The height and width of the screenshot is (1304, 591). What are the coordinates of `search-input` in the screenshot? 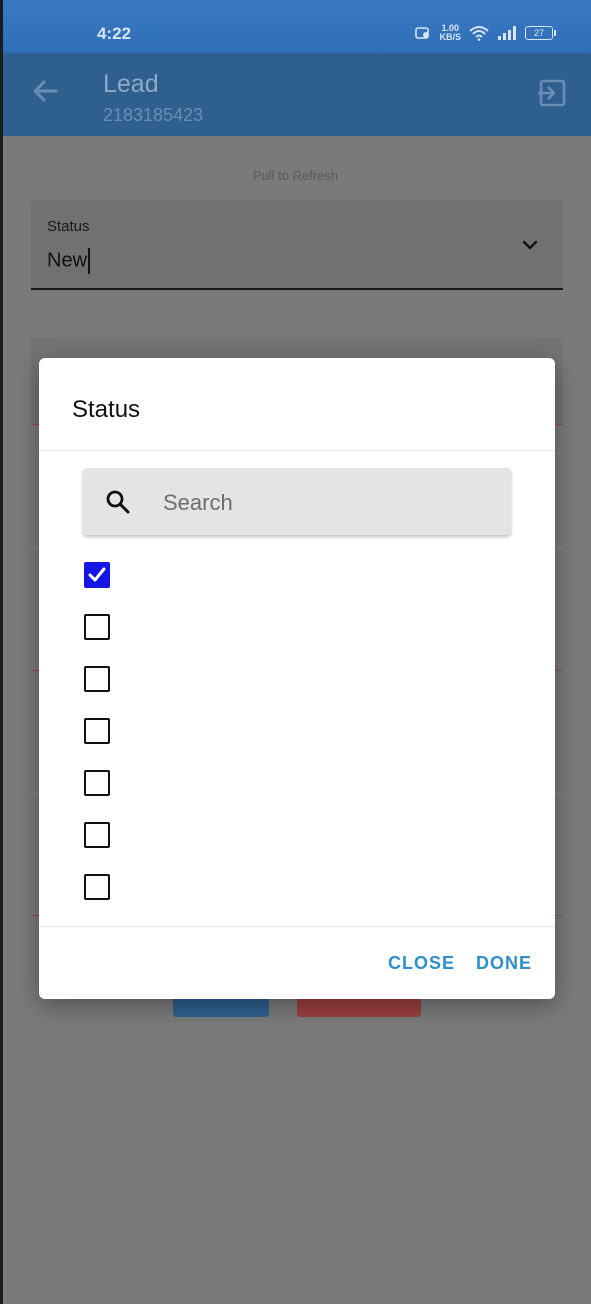 It's located at (328, 503).